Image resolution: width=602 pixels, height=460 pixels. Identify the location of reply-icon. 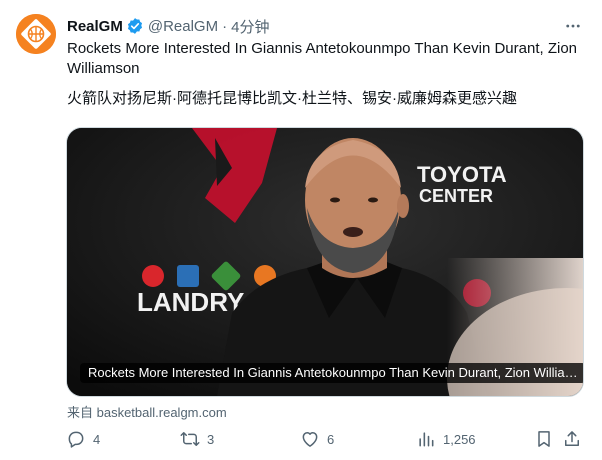
(76, 439).